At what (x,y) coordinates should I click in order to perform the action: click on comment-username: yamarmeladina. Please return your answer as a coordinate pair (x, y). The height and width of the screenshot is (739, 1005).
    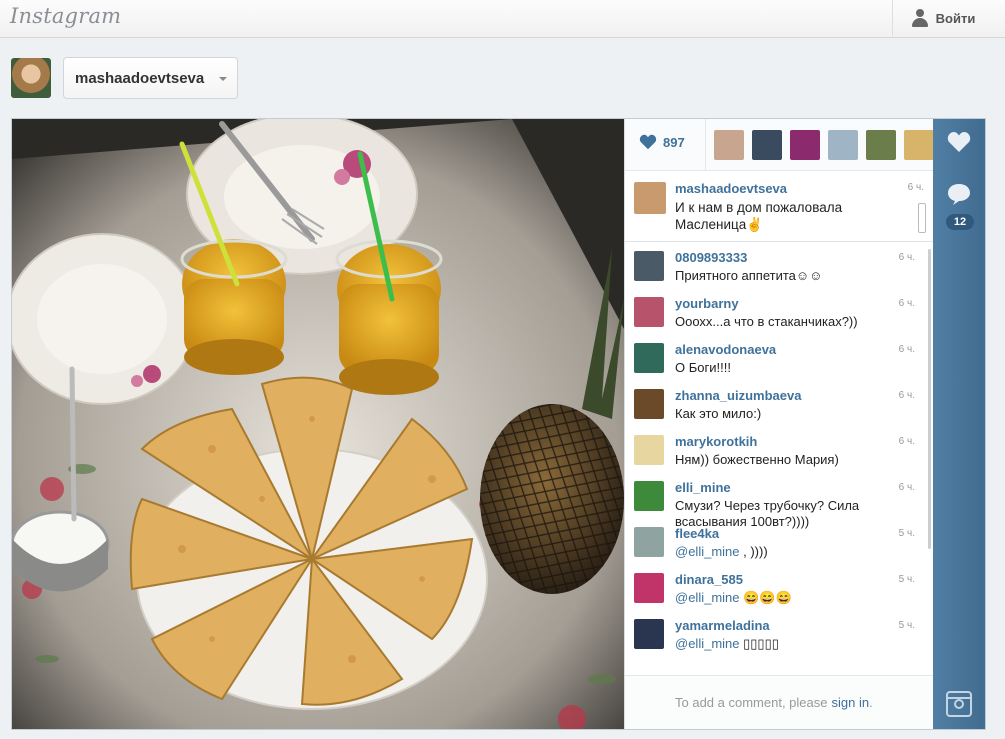
    Looking at the image, I should click on (722, 625).